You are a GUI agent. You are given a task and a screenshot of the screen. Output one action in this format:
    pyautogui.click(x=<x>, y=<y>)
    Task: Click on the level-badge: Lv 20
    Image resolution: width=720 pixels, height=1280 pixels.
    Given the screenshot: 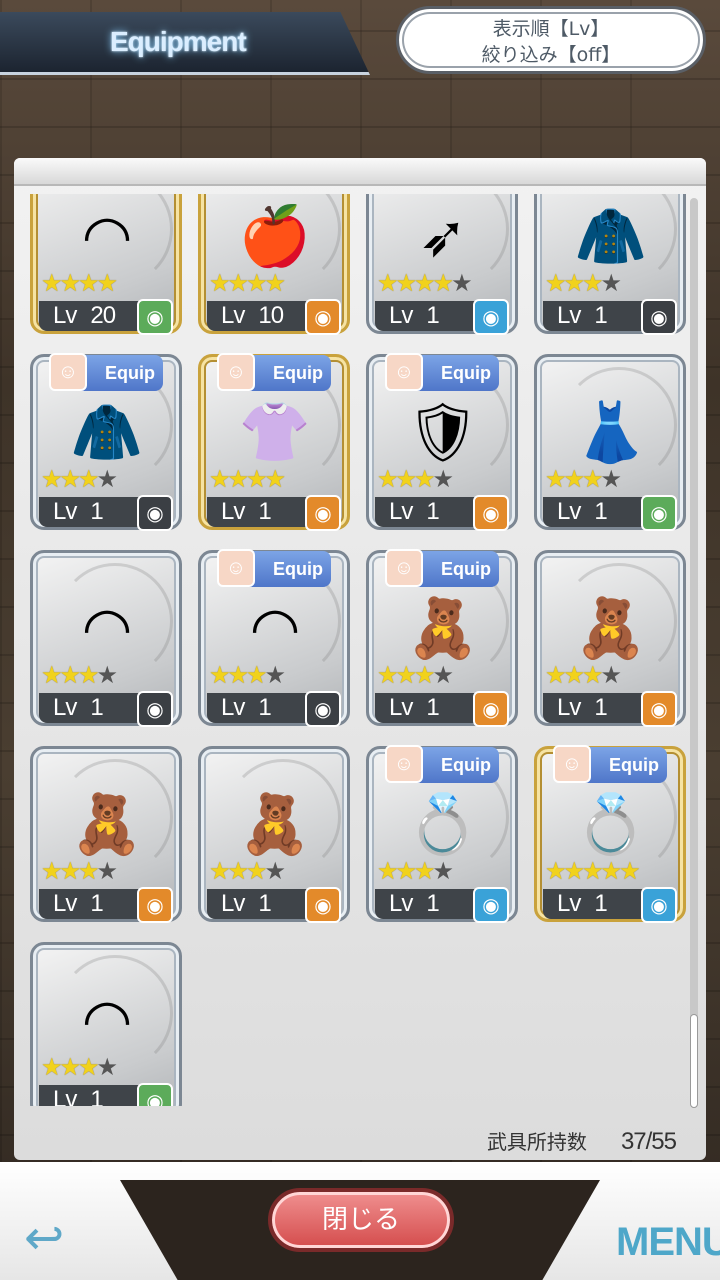 What is the action you would take?
    pyautogui.click(x=89, y=316)
    